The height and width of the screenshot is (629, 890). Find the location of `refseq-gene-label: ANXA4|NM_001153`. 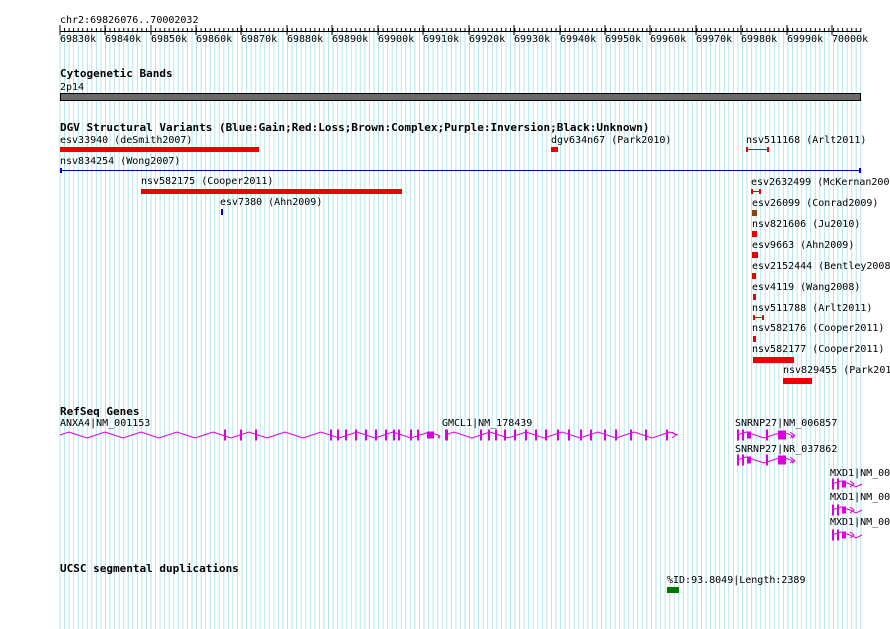

refseq-gene-label: ANXA4|NM_001153 is located at coordinates (105, 423).